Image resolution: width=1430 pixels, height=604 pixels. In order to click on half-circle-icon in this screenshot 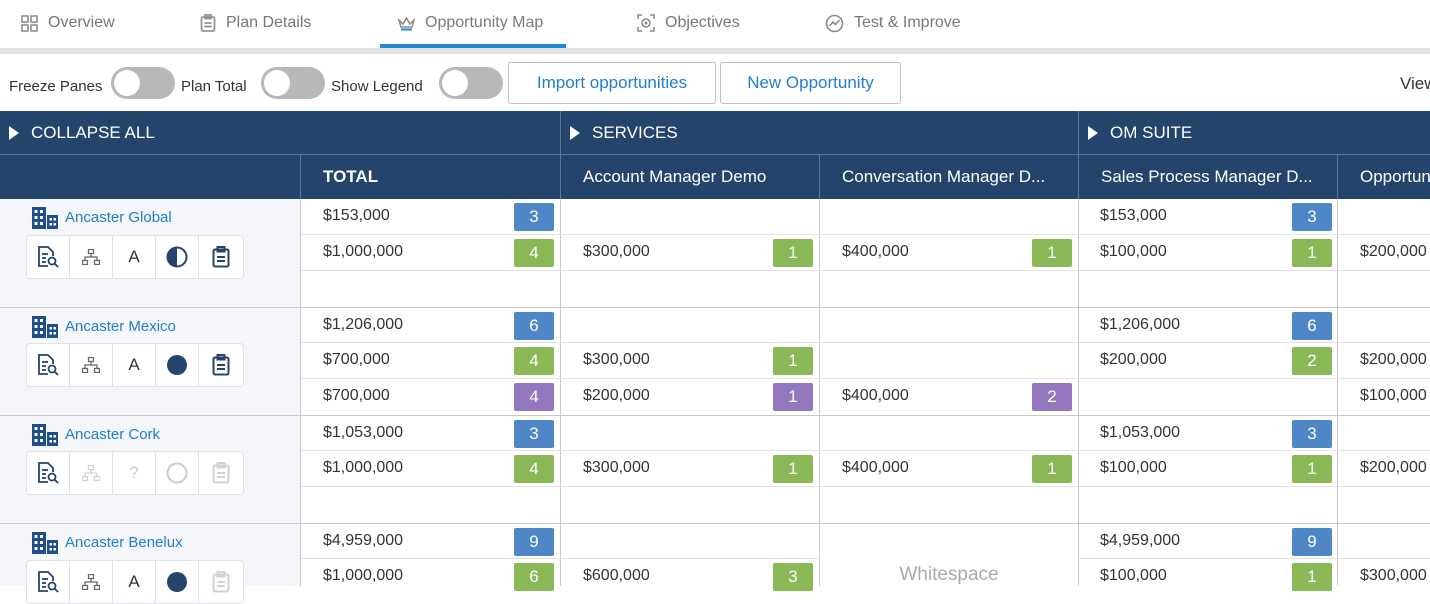, I will do `click(177, 257)`.